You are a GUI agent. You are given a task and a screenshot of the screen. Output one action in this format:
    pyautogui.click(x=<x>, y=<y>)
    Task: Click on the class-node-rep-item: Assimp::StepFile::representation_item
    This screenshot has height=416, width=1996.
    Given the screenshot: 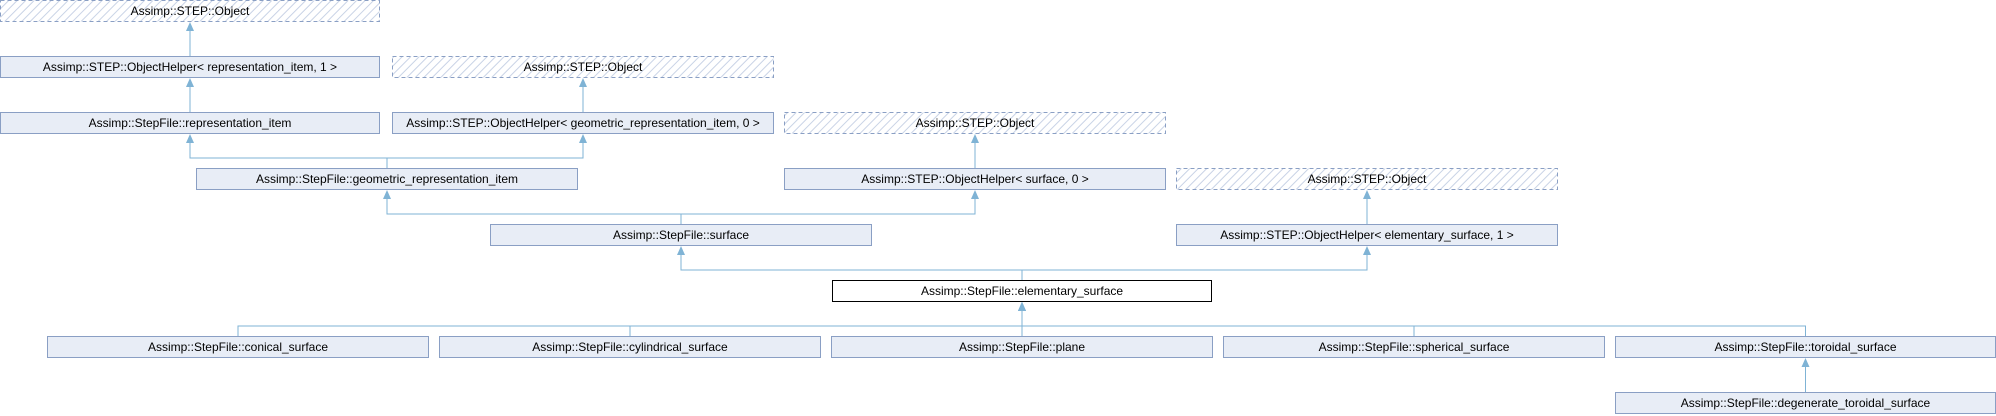 What is the action you would take?
    pyautogui.click(x=190, y=123)
    